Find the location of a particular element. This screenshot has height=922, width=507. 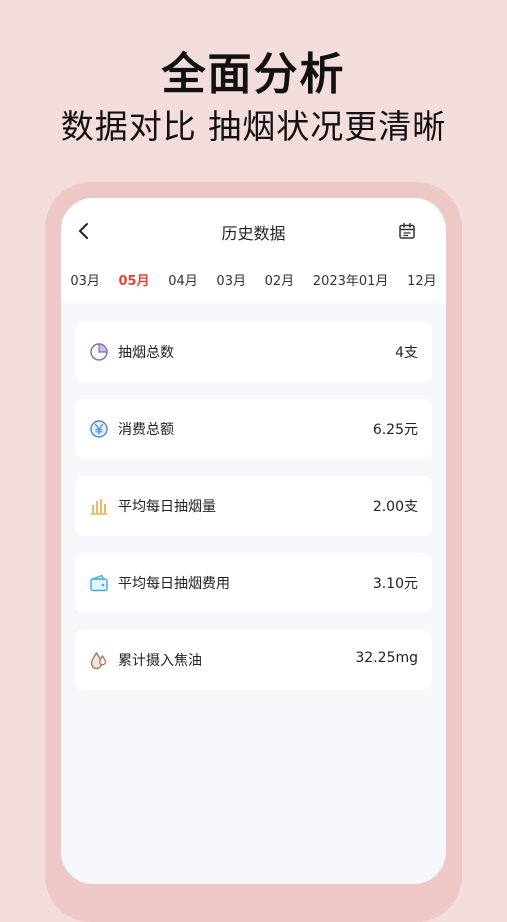

yen-coin-icon is located at coordinates (99, 429).